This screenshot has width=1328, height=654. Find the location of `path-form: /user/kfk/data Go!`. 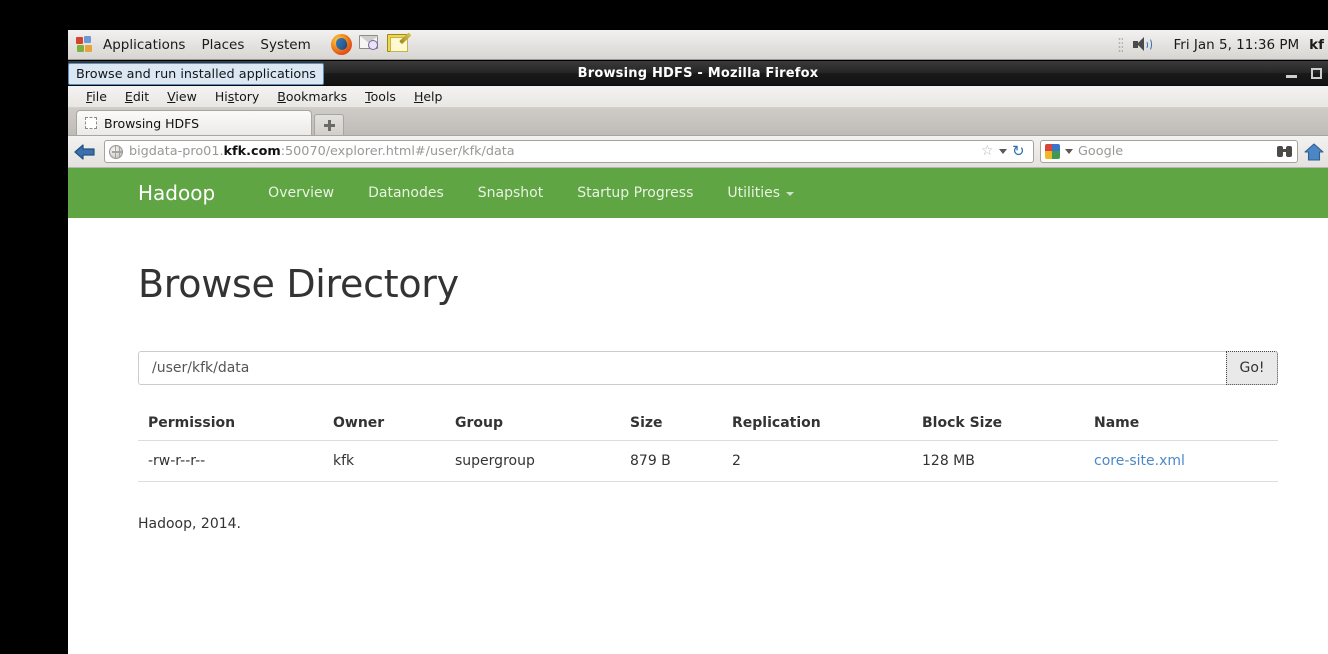

path-form: /user/kfk/data Go! is located at coordinates (708, 368).